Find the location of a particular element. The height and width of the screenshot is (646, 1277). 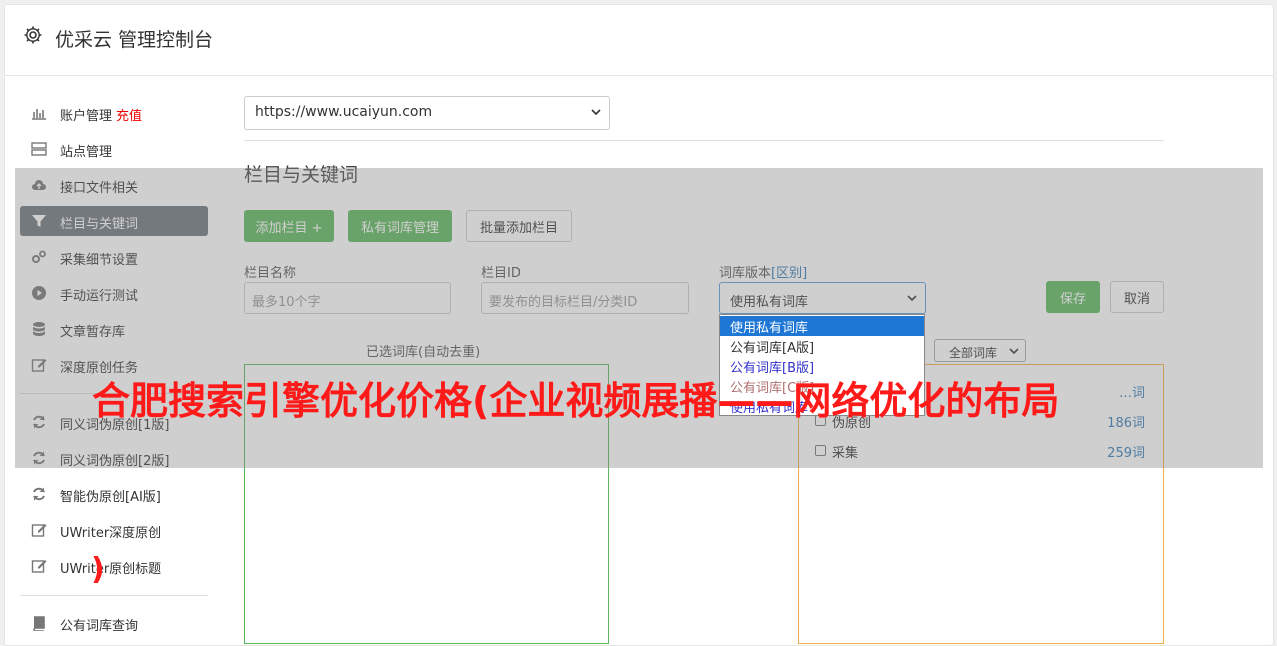

database-icon is located at coordinates (39, 329).